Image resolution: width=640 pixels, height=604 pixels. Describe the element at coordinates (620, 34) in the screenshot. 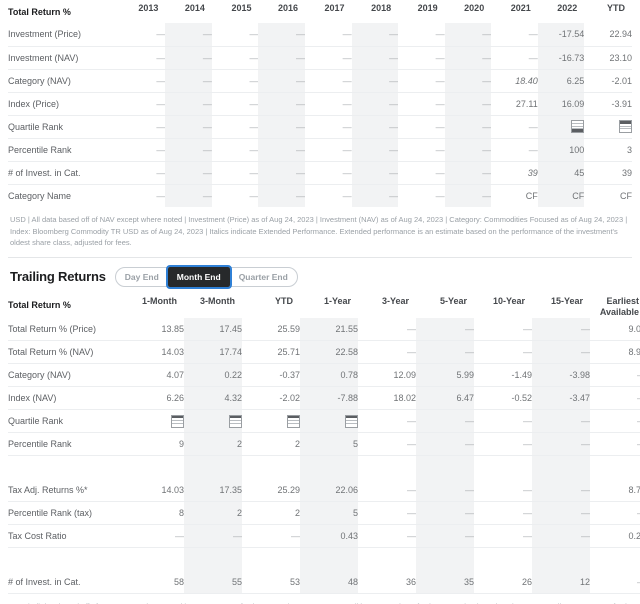

I see `data-cell: 22.94` at that location.